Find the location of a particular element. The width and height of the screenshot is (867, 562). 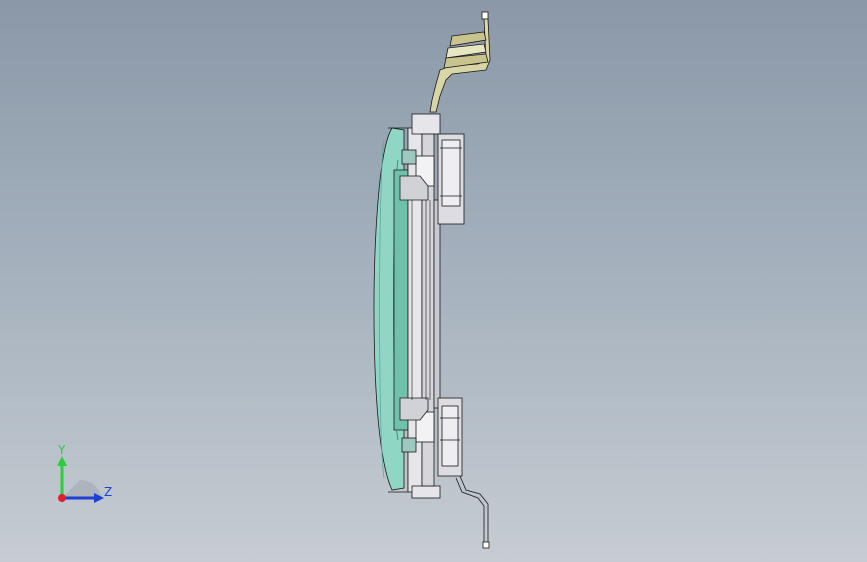

top-bracket is located at coordinates (451, 179).